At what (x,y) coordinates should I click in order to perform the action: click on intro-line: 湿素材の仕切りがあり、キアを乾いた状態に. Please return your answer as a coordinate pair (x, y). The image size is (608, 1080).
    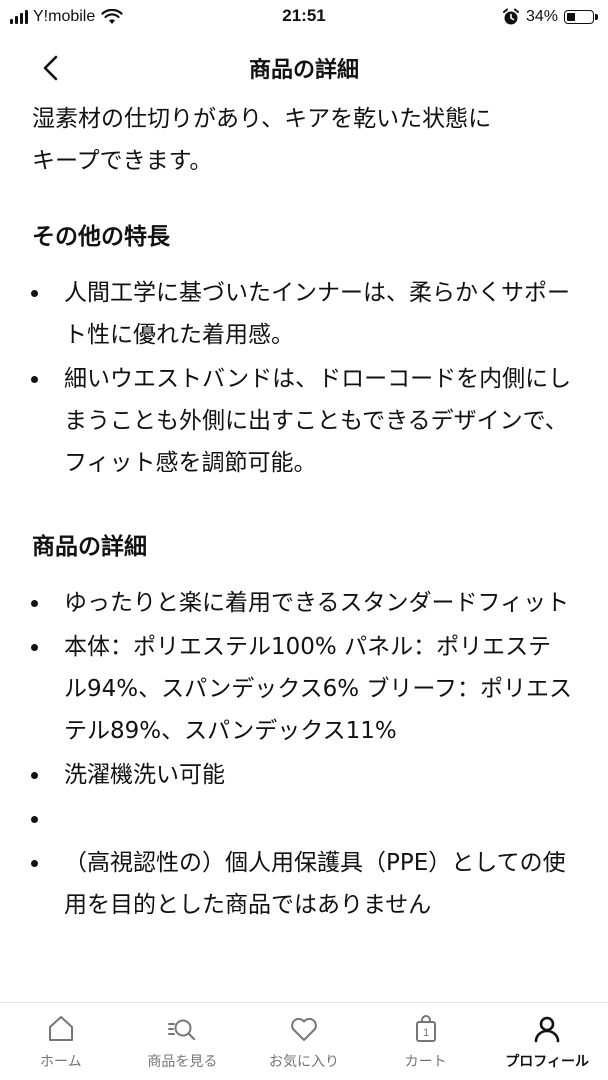
    Looking at the image, I should click on (262, 119).